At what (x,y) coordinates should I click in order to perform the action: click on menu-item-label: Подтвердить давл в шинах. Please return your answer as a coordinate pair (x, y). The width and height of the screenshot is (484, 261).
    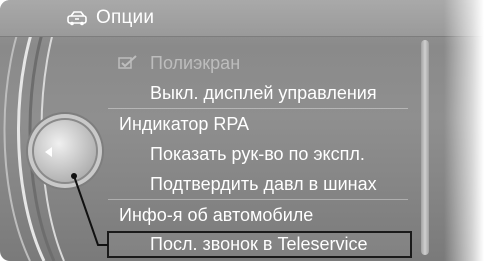
    Looking at the image, I should click on (263, 183).